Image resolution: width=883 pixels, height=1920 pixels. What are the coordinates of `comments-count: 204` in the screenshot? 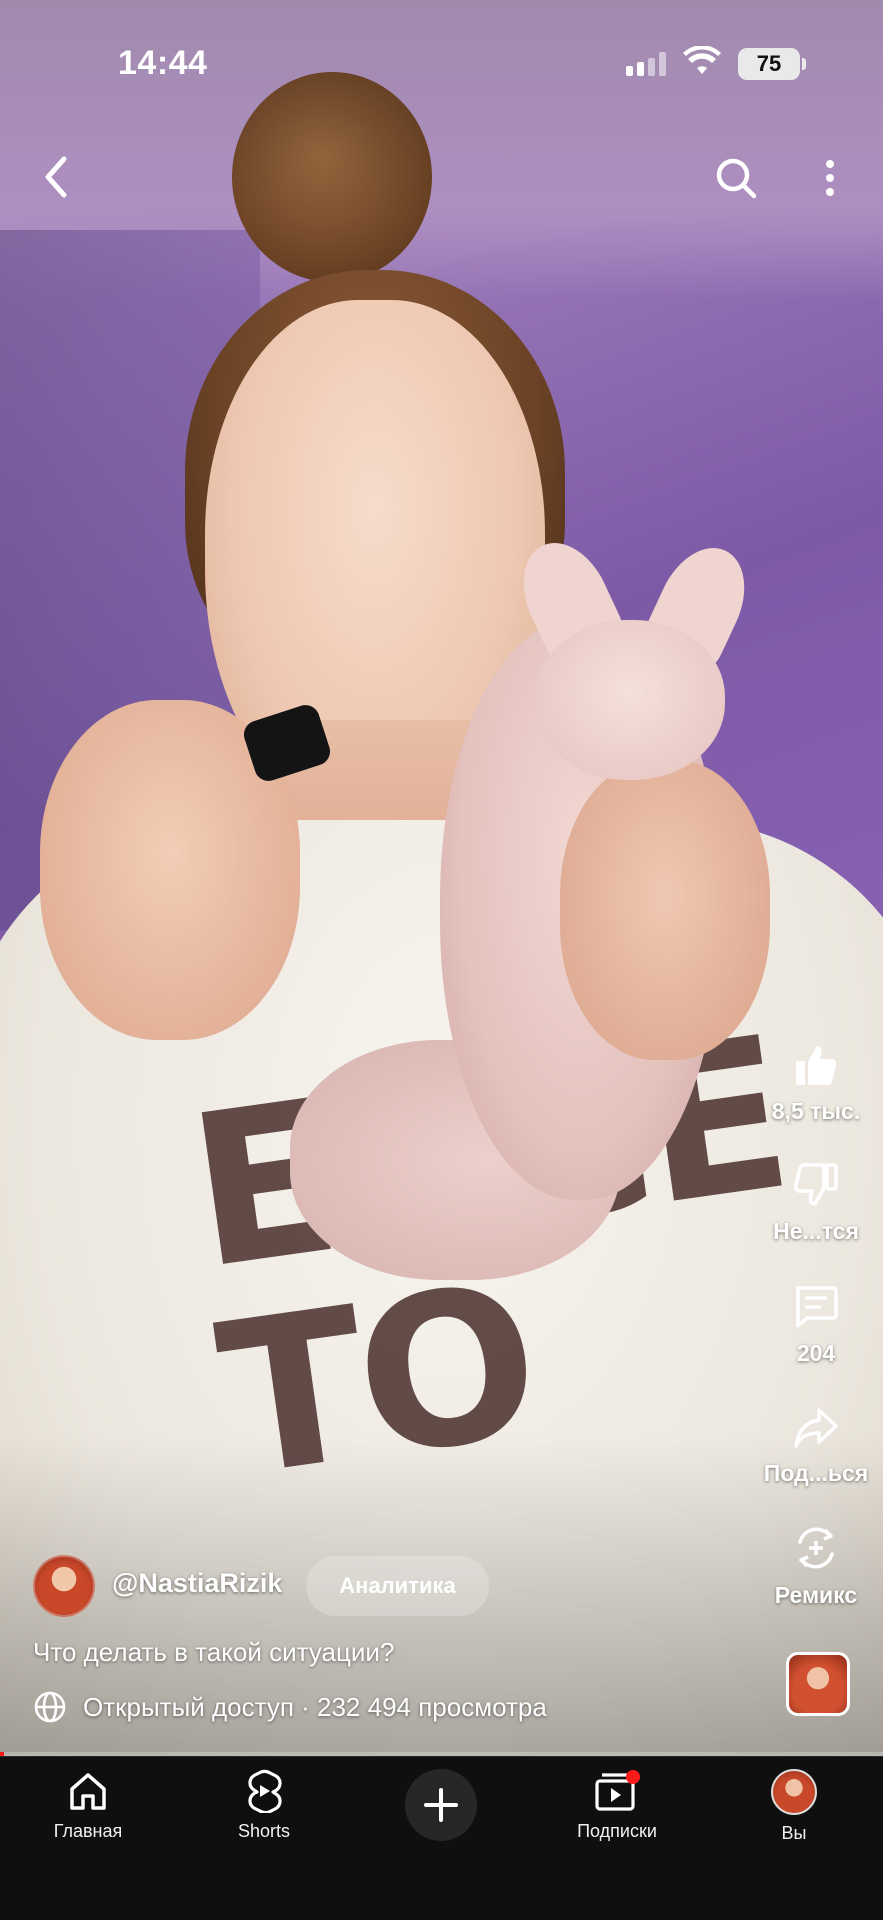 It's located at (816, 1353).